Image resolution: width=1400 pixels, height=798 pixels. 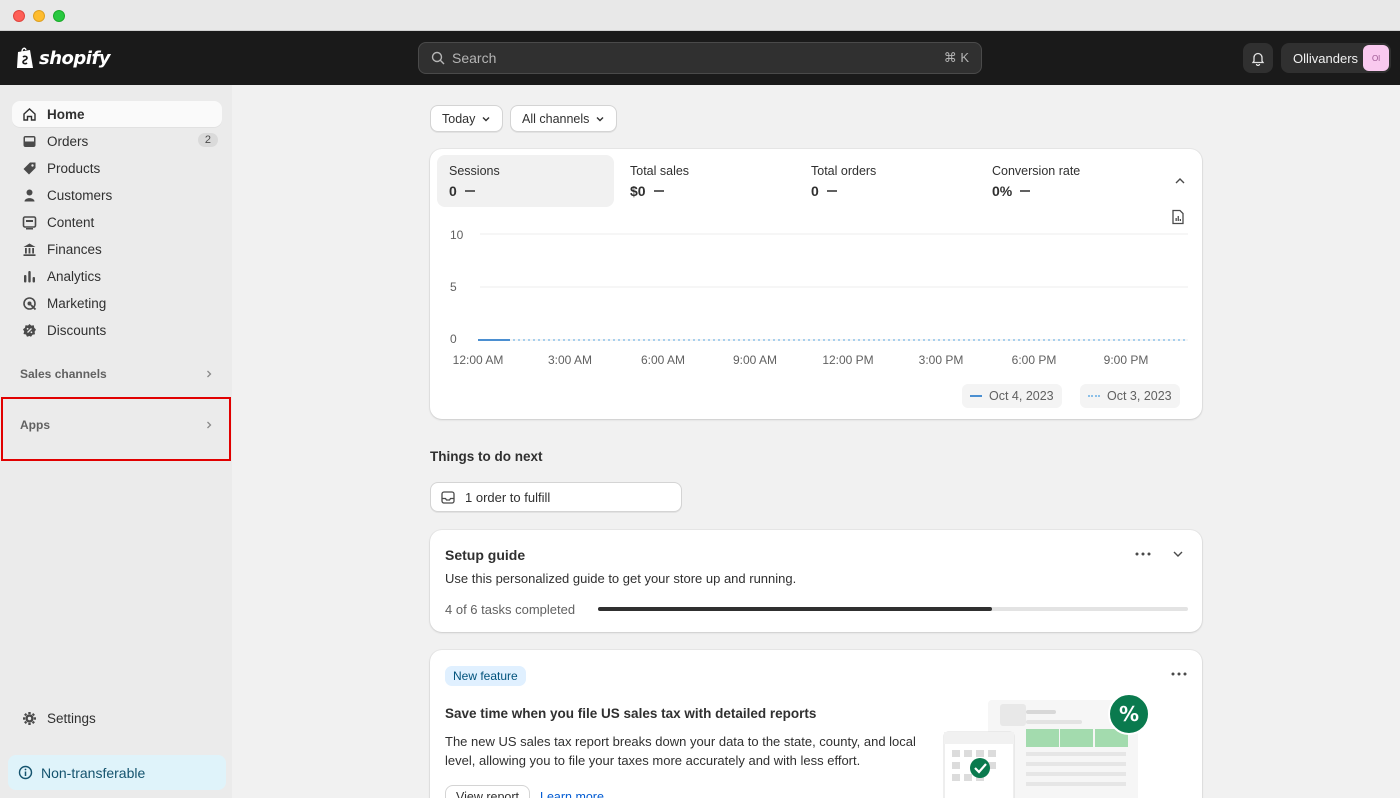 What do you see at coordinates (93, 772) in the screenshot?
I see `non-transferable-label: Non-transferable` at bounding box center [93, 772].